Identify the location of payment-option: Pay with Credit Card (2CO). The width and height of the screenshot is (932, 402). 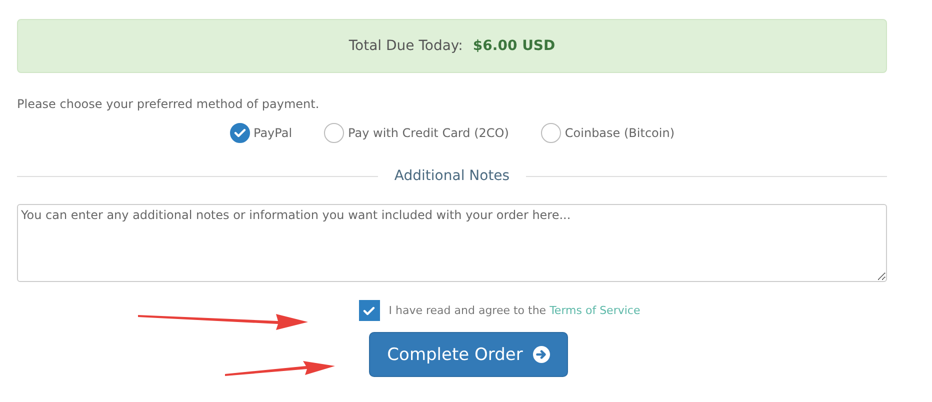
(416, 133).